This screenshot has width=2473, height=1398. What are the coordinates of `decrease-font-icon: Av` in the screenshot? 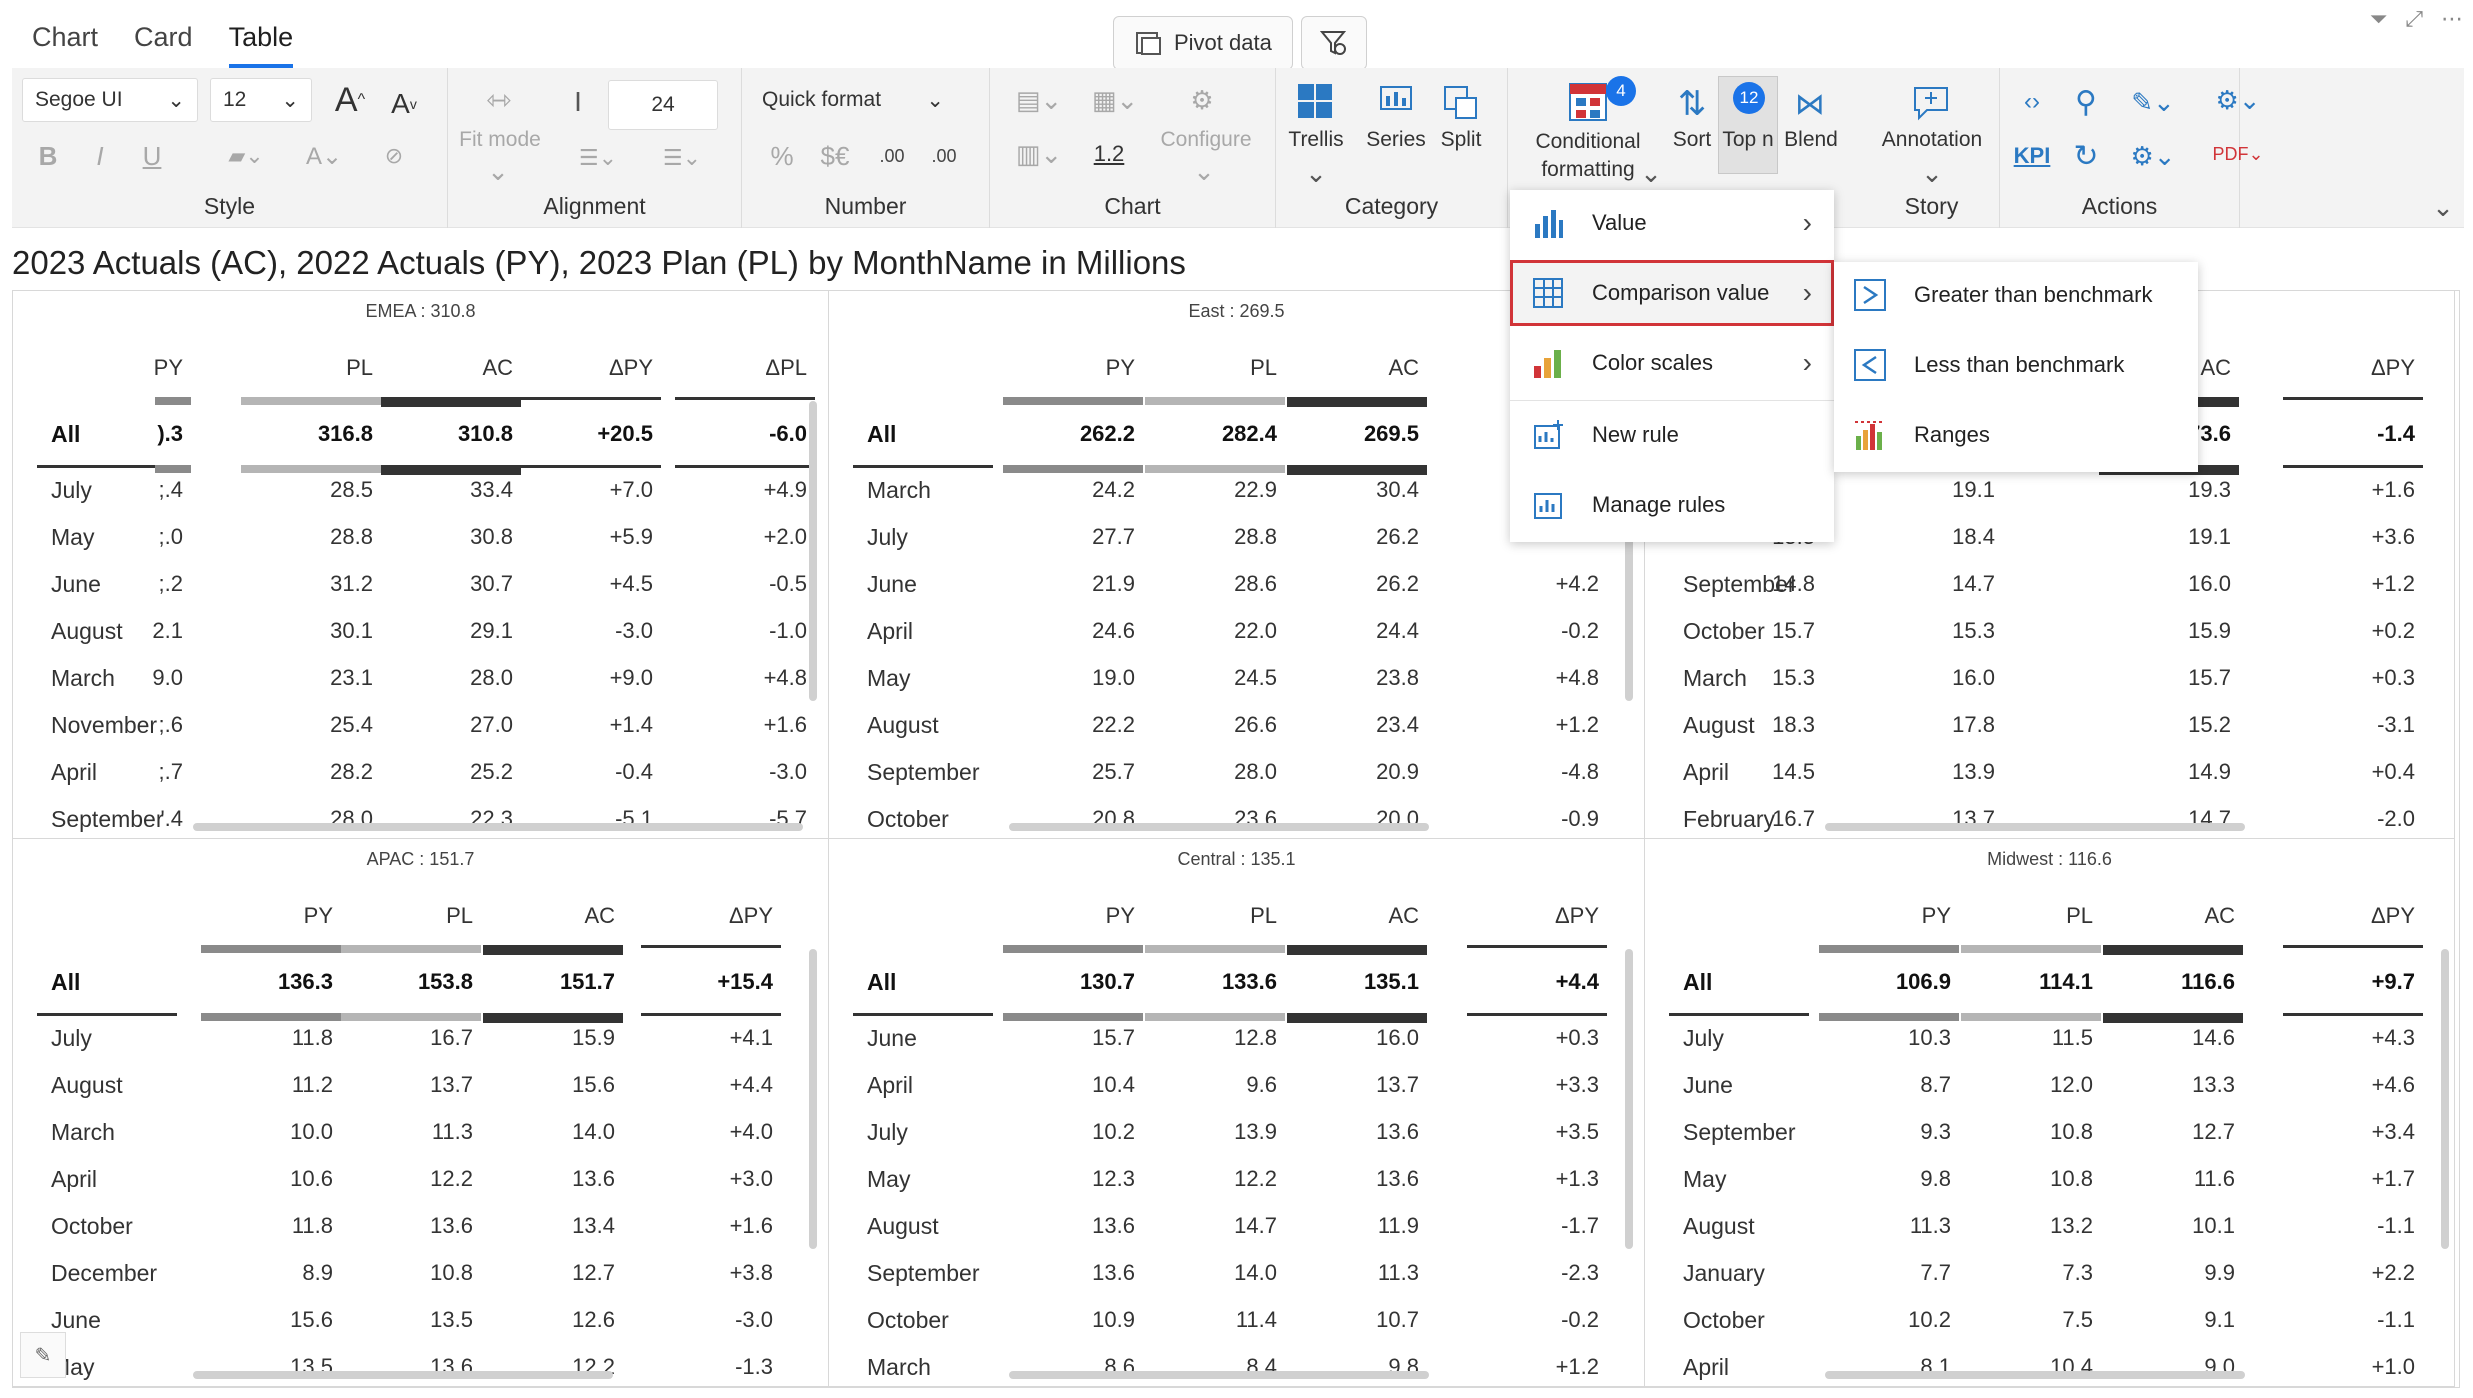 It's located at (404, 104).